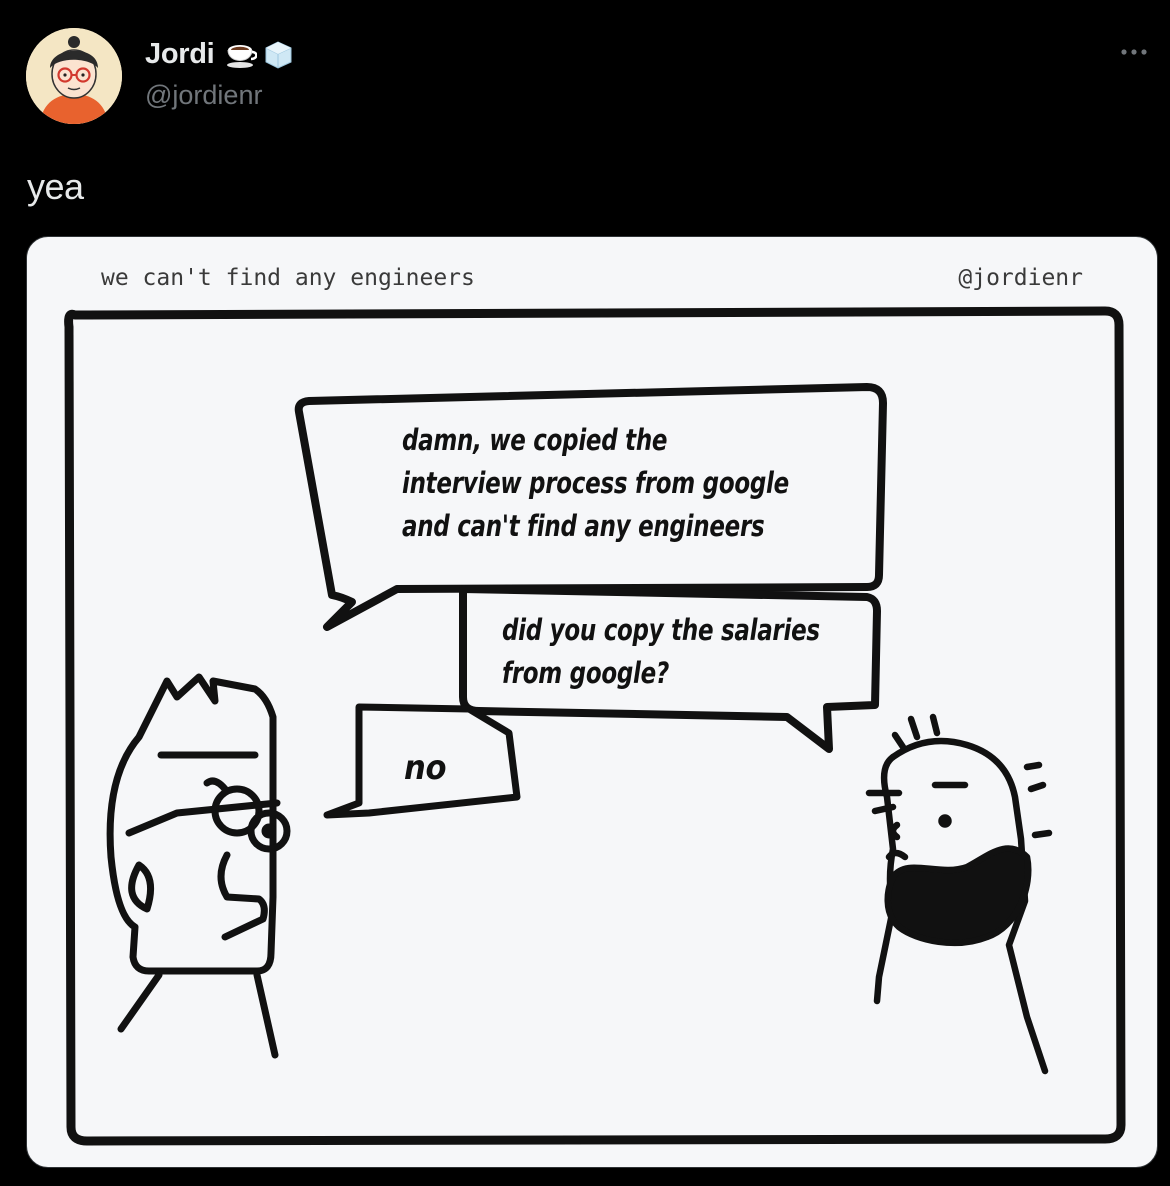 This screenshot has width=1170, height=1186. Describe the element at coordinates (1020, 278) in the screenshot. I see `comic-credit: @jordienr` at that location.